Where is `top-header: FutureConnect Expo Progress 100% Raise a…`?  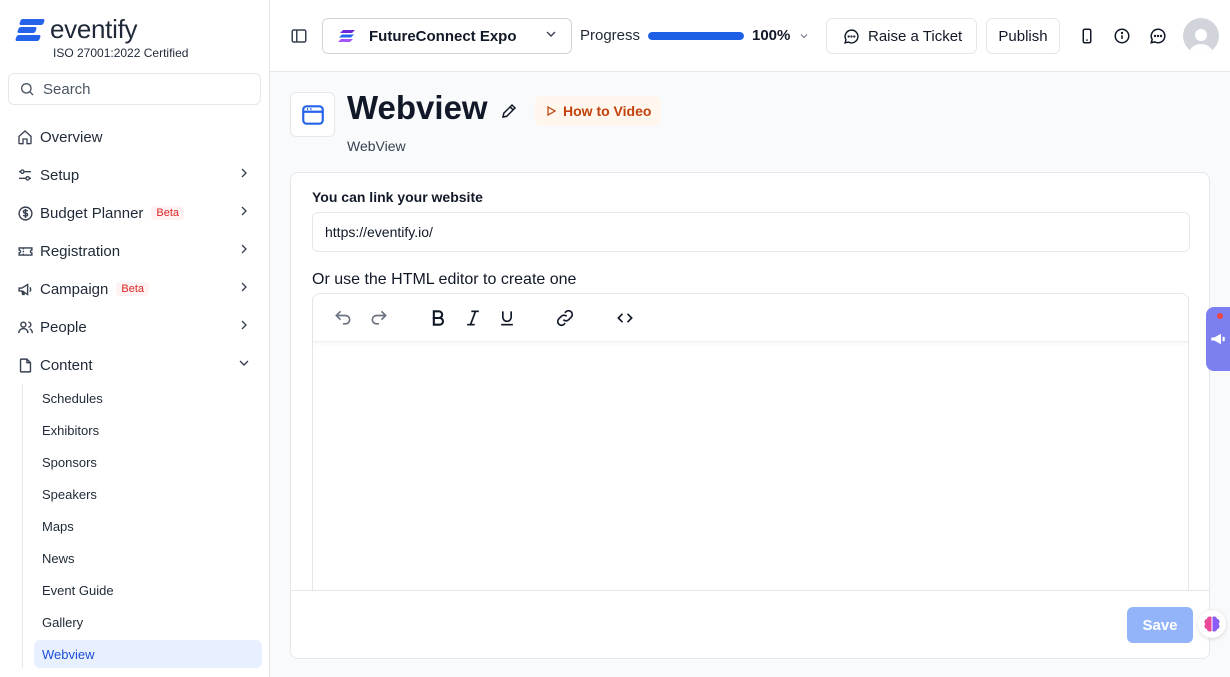
top-header: FutureConnect Expo Progress 100% Raise a… is located at coordinates (750, 36).